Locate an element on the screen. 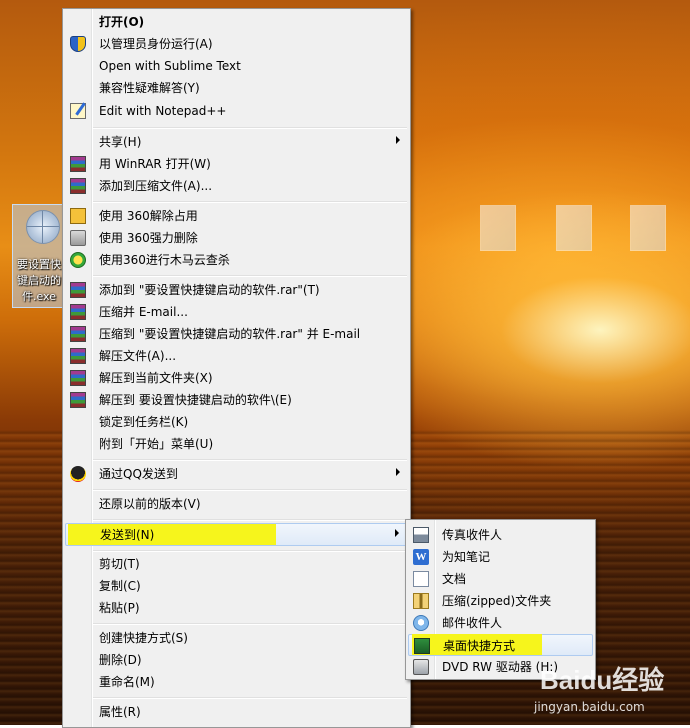 The width and height of the screenshot is (690, 728). menu-item-open-sublime: Open with Sublime Text is located at coordinates (236, 66).